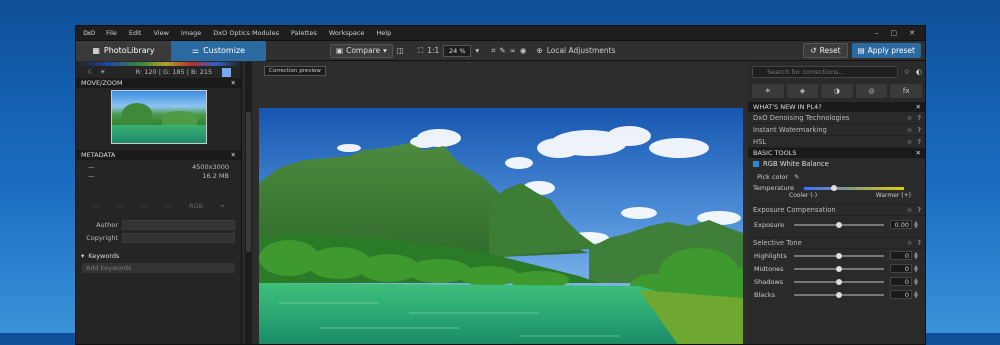 The height and width of the screenshot is (345, 1000). I want to click on tab-photolibrary: ▦ PhotoLibrary, so click(123, 50).